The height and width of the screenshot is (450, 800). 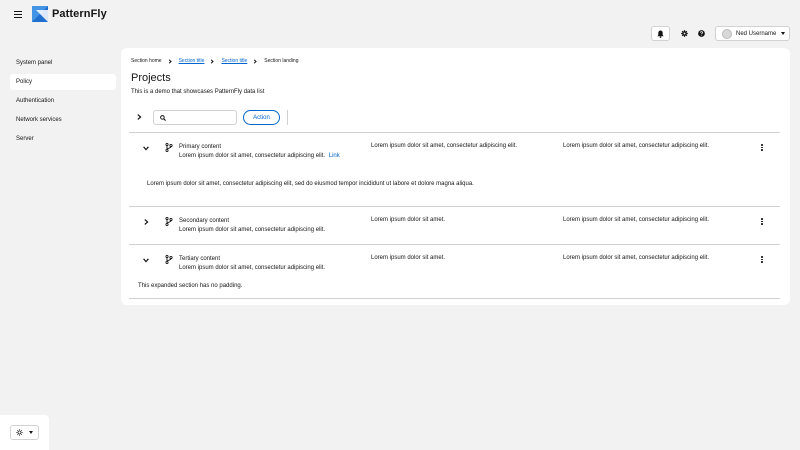 I want to click on breadcrumb-current: Section landing, so click(x=281, y=61).